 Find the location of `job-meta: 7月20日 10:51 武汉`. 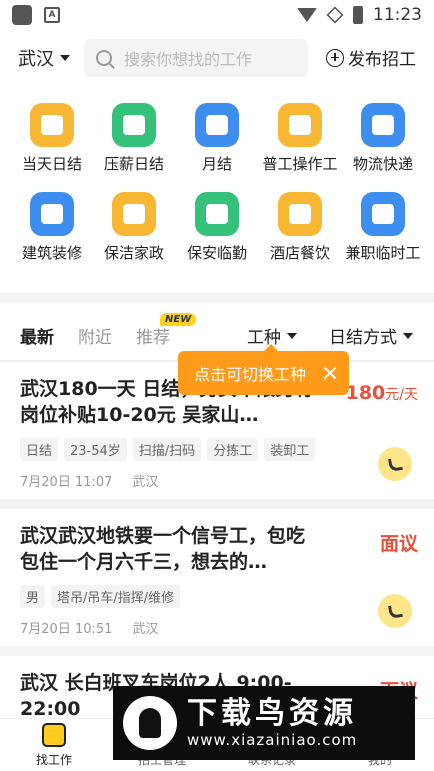

job-meta: 7月20日 10:51 武汉 is located at coordinates (89, 627).